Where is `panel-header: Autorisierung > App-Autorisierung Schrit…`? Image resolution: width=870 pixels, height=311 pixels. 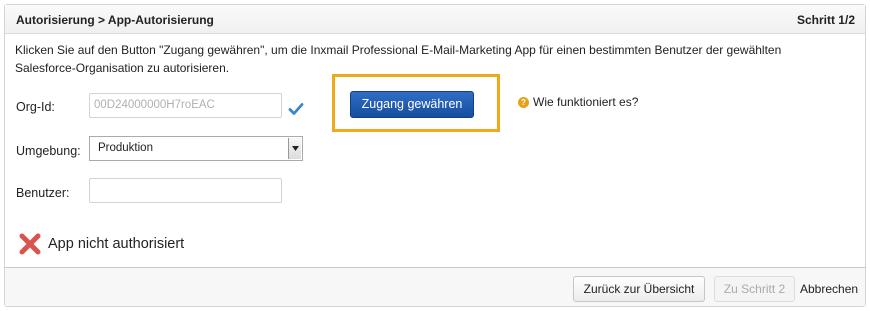 panel-header: Autorisierung > App-Autorisierung Schrit… is located at coordinates (435, 19).